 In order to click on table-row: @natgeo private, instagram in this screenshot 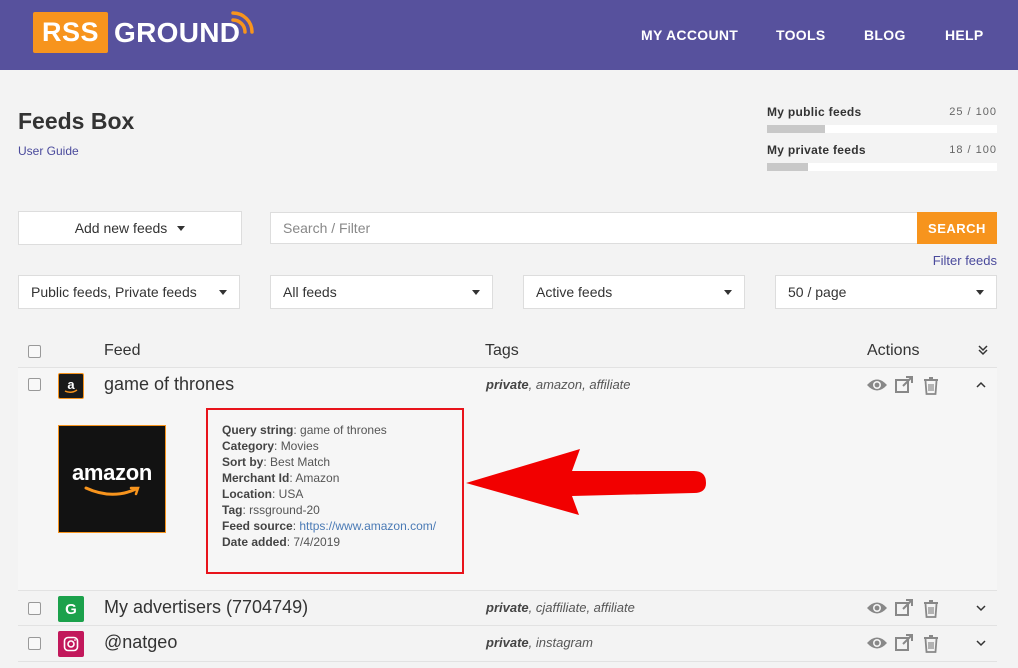, I will do `click(507, 644)`.